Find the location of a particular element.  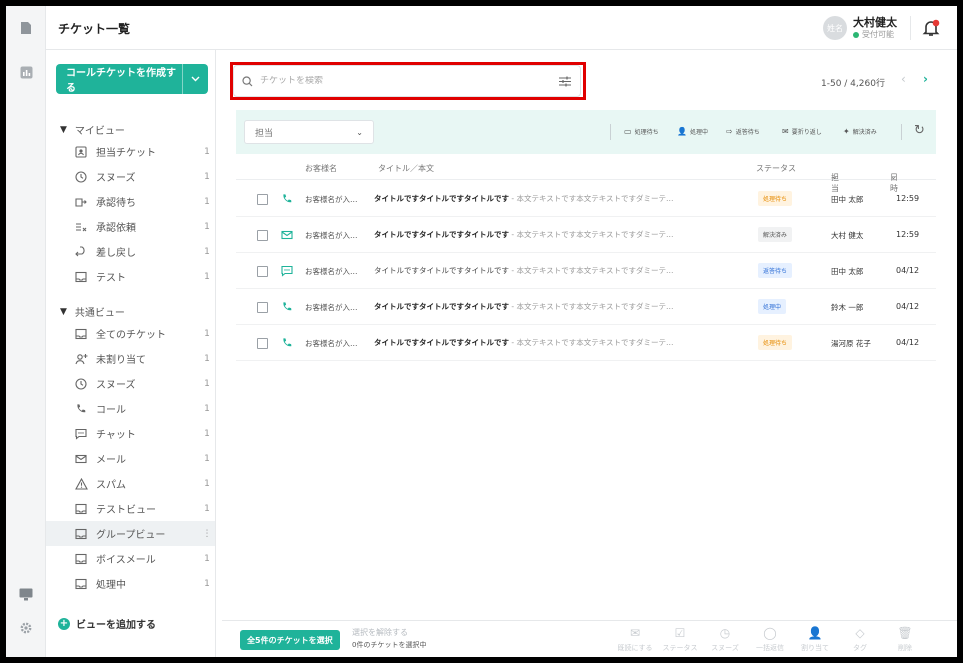

analytics-nav-icon is located at coordinates (26, 72).